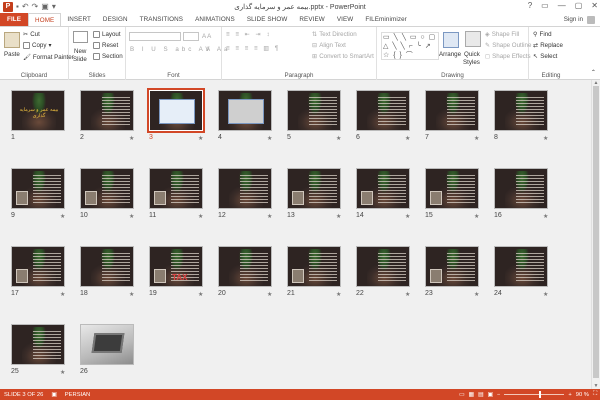  What do you see at coordinates (191, 36) in the screenshot?
I see `font-size-box` at bounding box center [191, 36].